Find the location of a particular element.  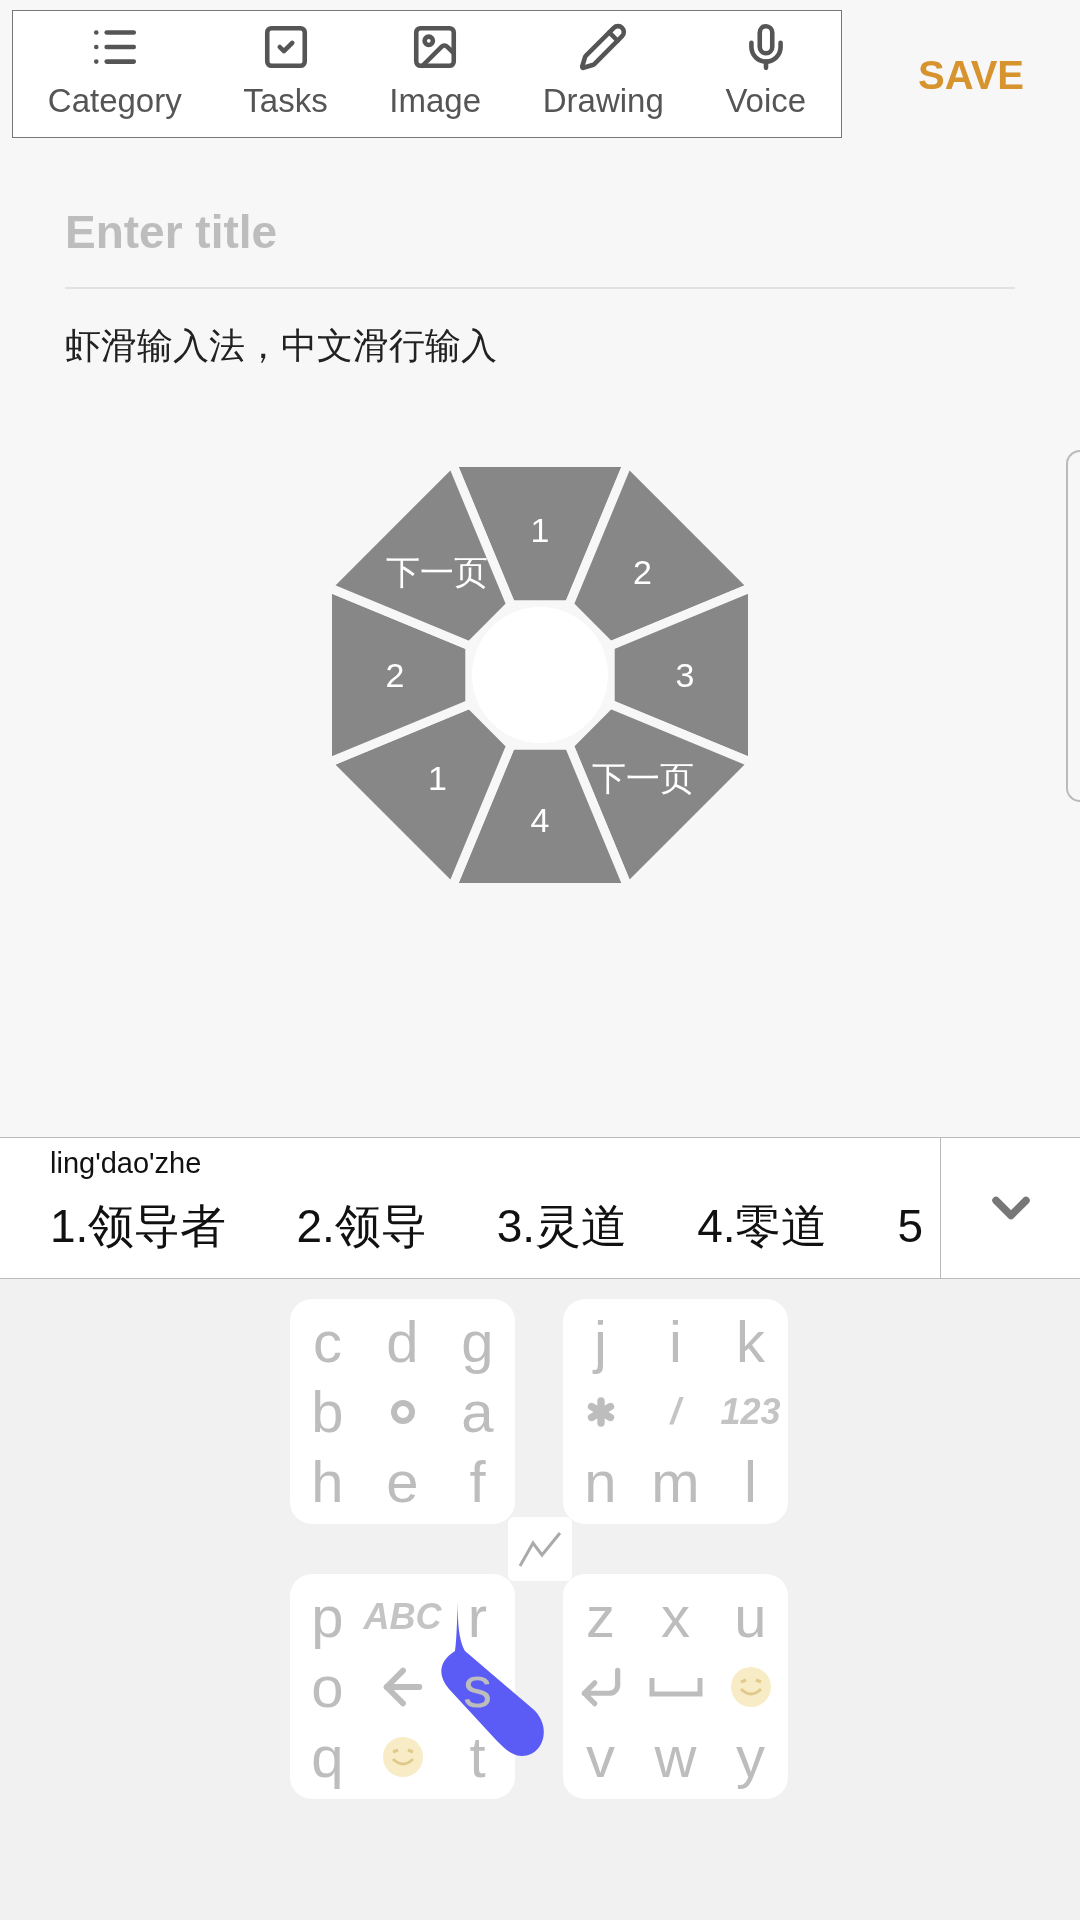

key: v is located at coordinates (600, 1756).